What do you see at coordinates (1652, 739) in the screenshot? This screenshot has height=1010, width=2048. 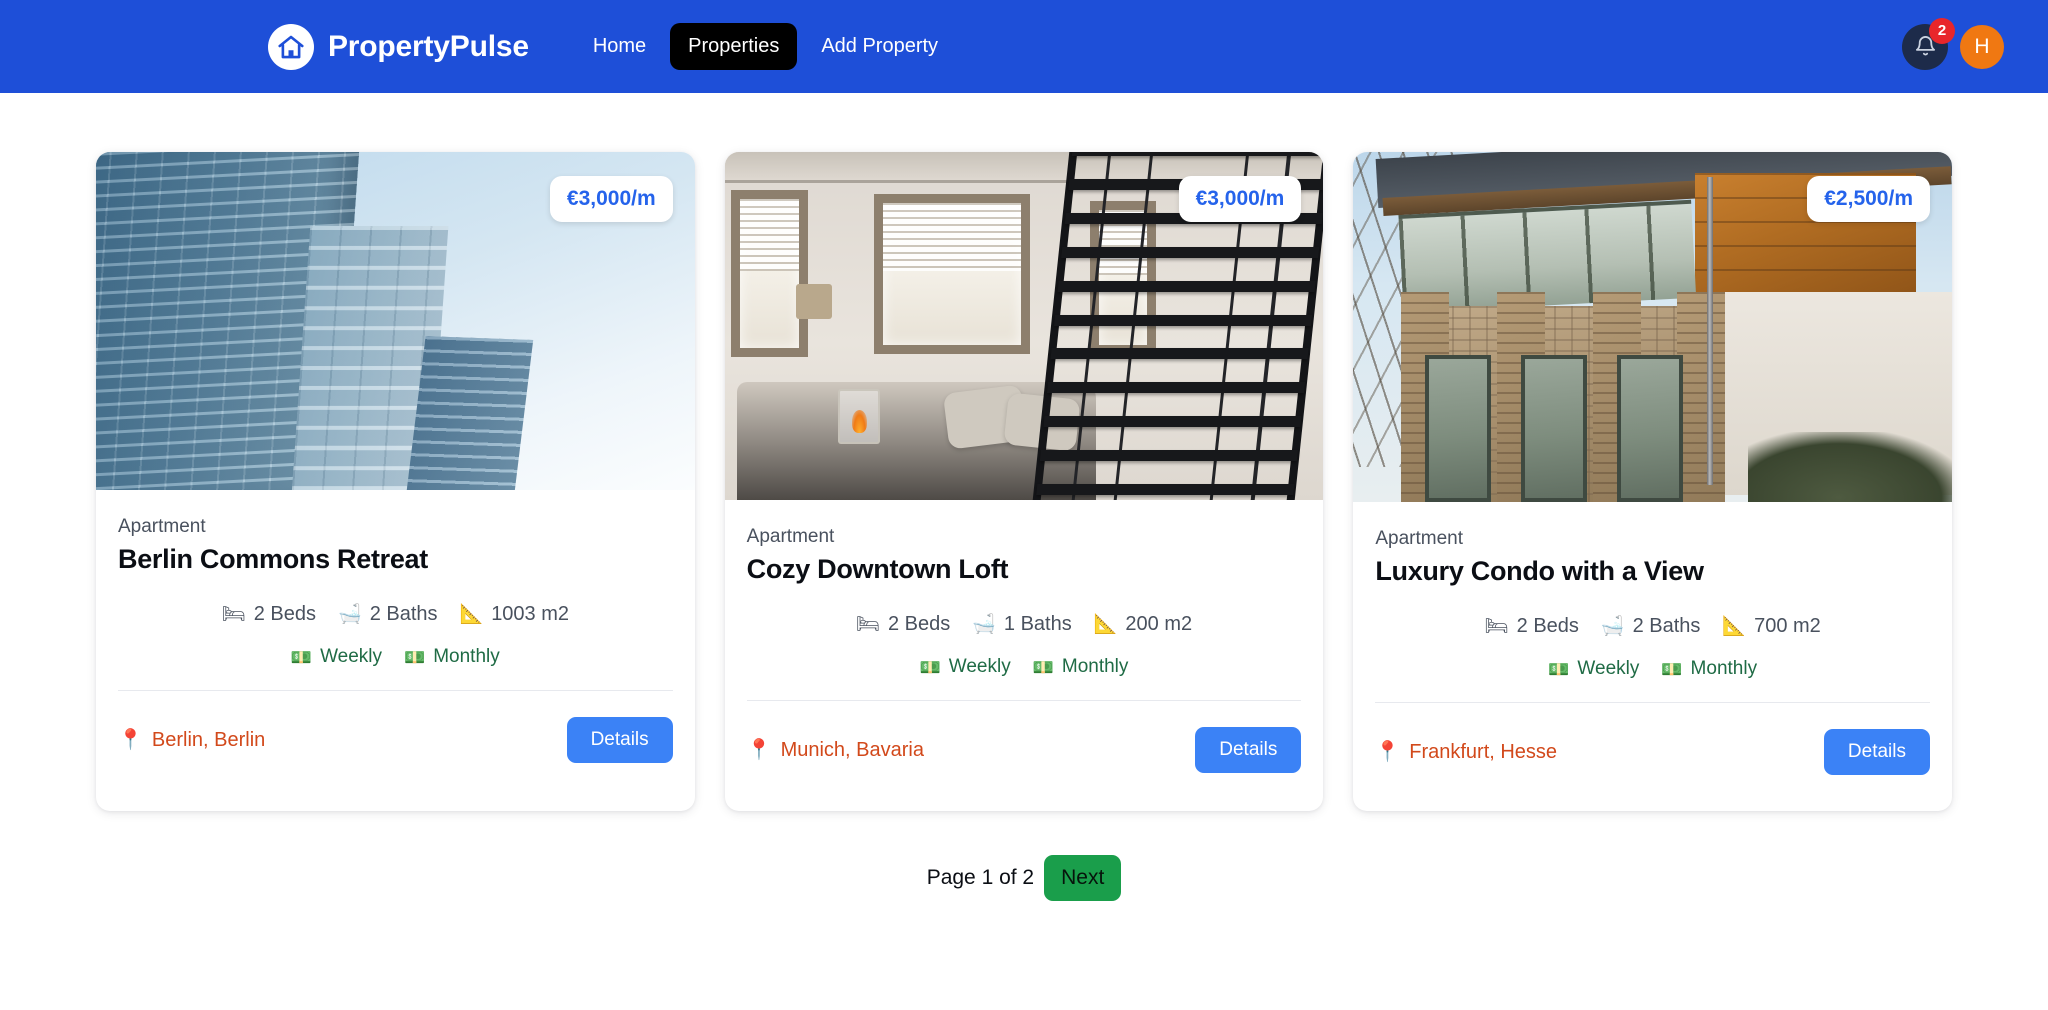 I see `property-card-footer: 📍 Frankfurt, Hesse Details` at bounding box center [1652, 739].